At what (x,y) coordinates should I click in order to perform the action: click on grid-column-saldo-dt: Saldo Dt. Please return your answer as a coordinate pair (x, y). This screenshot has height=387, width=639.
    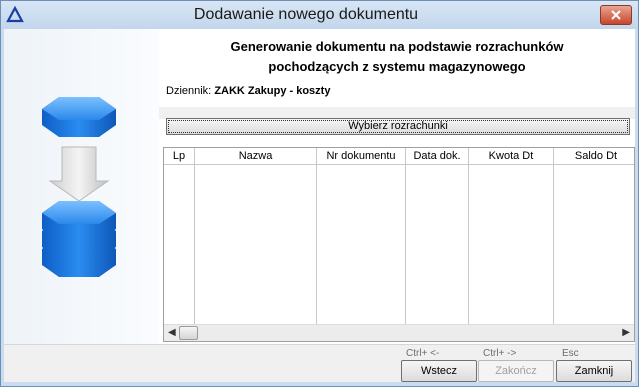
    Looking at the image, I should click on (594, 236).